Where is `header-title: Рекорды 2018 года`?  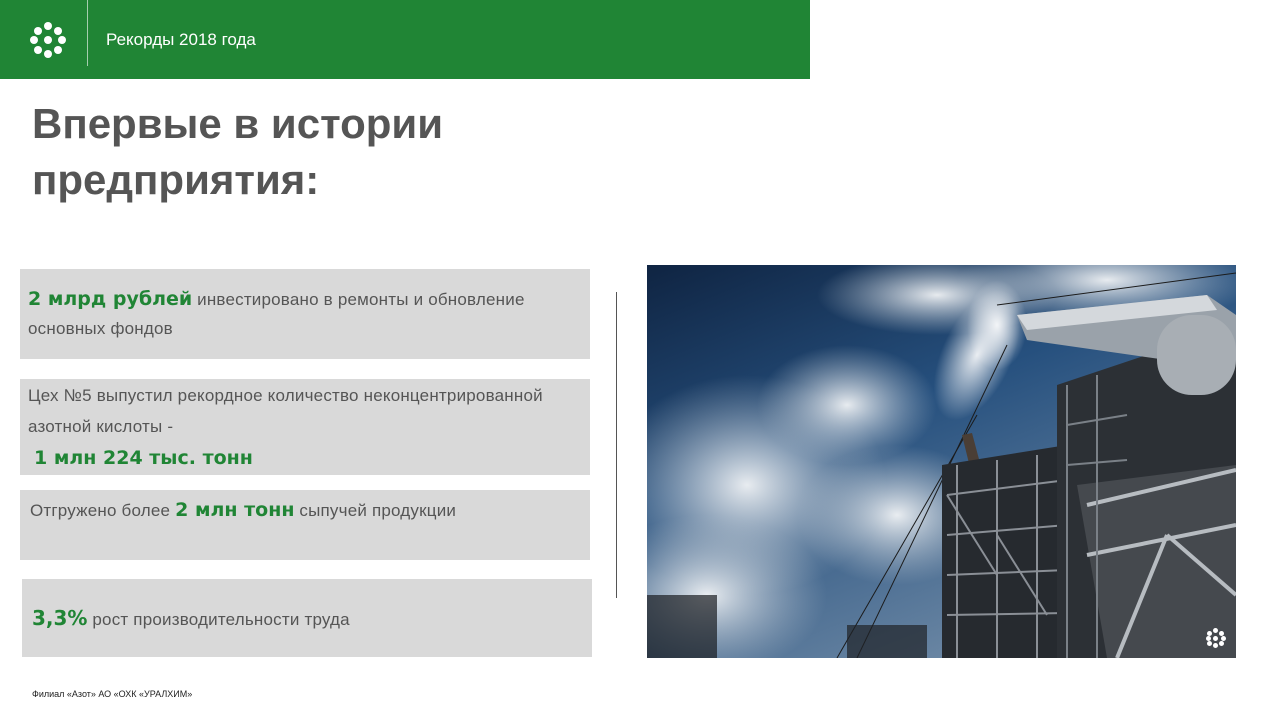
header-title: Рекорды 2018 года is located at coordinates (181, 39).